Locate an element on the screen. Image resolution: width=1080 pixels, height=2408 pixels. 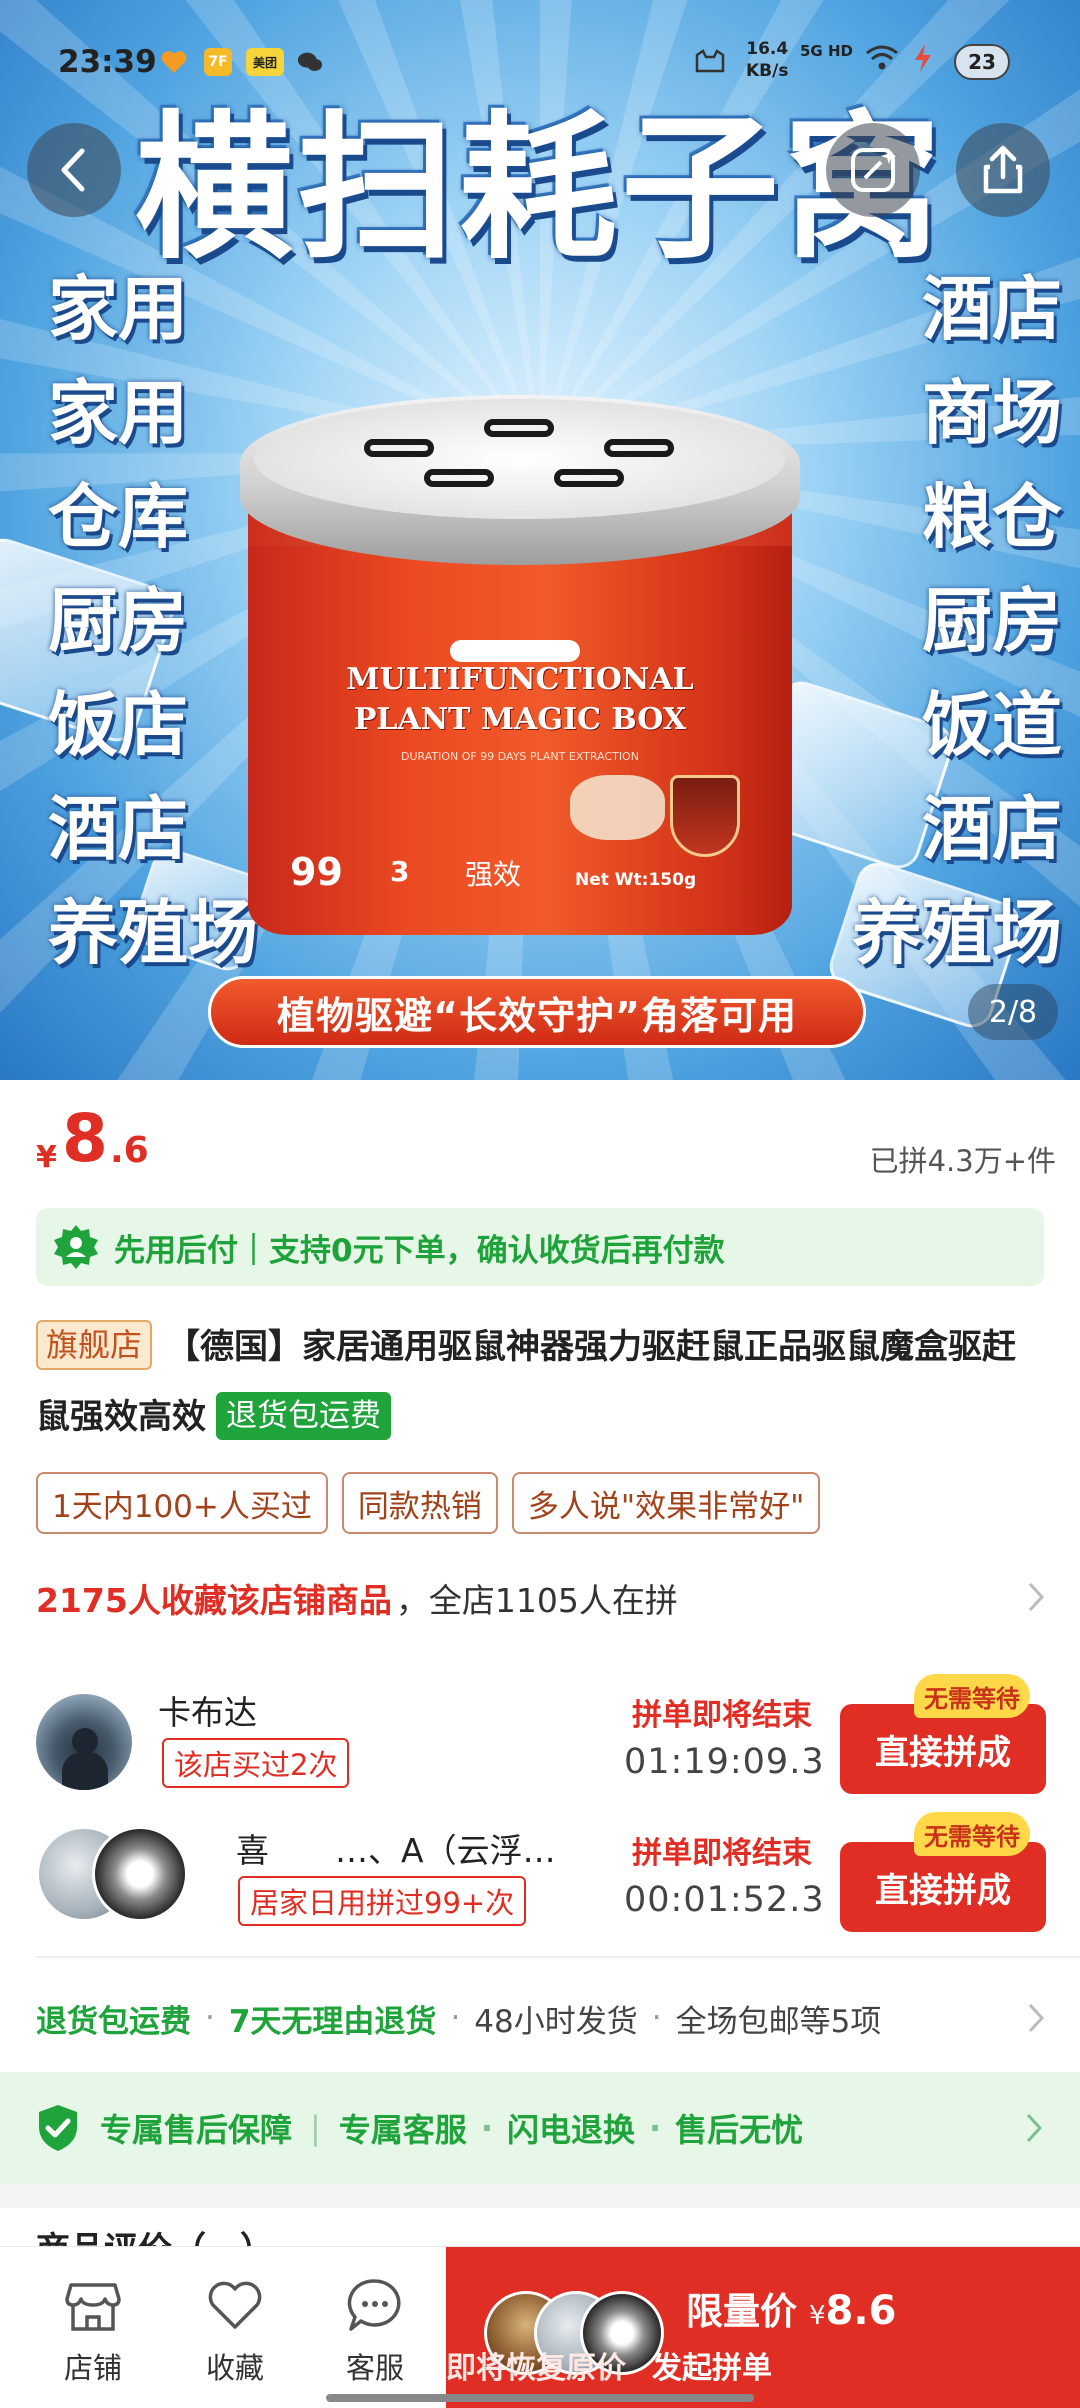
back-button is located at coordinates (74, 170).